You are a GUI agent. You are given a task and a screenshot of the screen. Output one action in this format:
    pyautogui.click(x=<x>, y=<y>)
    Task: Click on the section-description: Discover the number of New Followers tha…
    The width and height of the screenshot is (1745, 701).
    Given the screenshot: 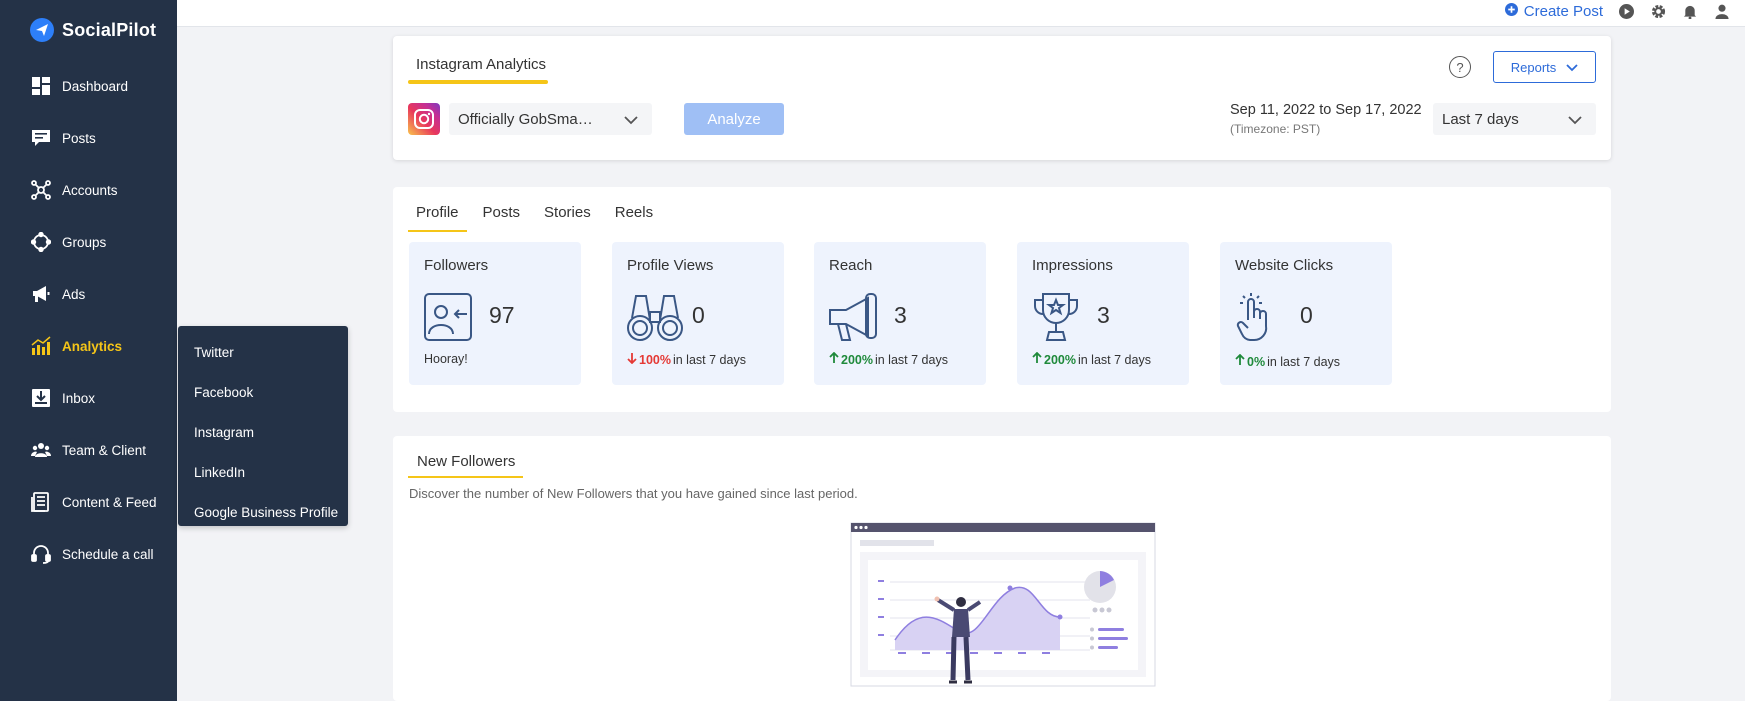 What is the action you would take?
    pyautogui.click(x=633, y=493)
    